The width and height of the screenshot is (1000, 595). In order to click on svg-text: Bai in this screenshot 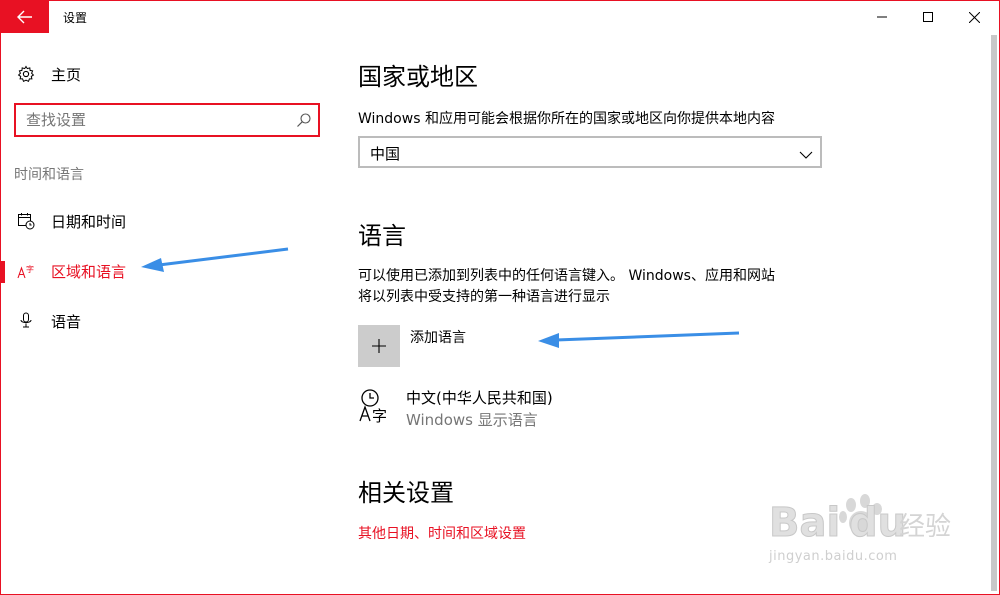, I will do `click(804, 523)`.